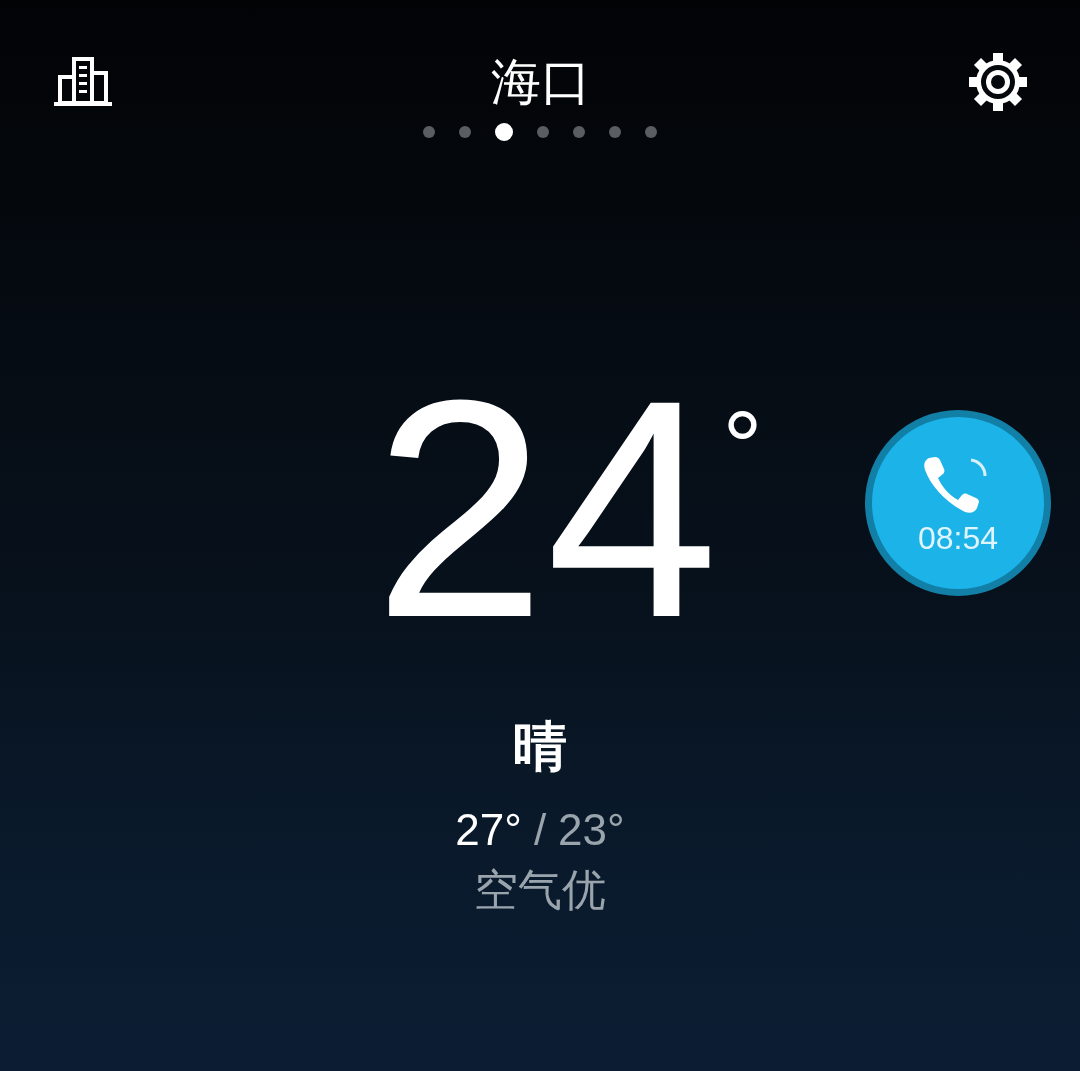 The height and width of the screenshot is (1071, 1080). Describe the element at coordinates (958, 503) in the screenshot. I see `call-bubble: 08:54` at that location.